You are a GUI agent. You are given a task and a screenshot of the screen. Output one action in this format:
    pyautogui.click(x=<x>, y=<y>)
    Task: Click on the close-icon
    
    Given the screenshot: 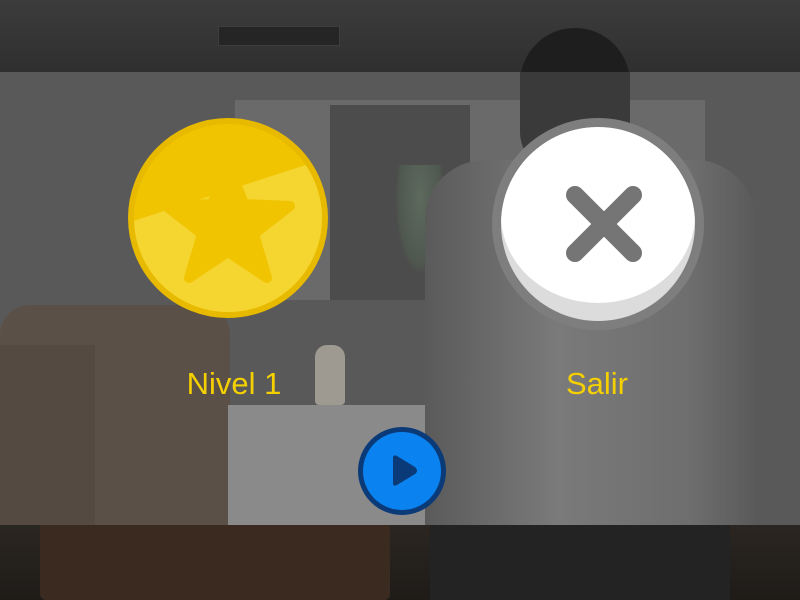 What is the action you would take?
    pyautogui.click(x=604, y=224)
    